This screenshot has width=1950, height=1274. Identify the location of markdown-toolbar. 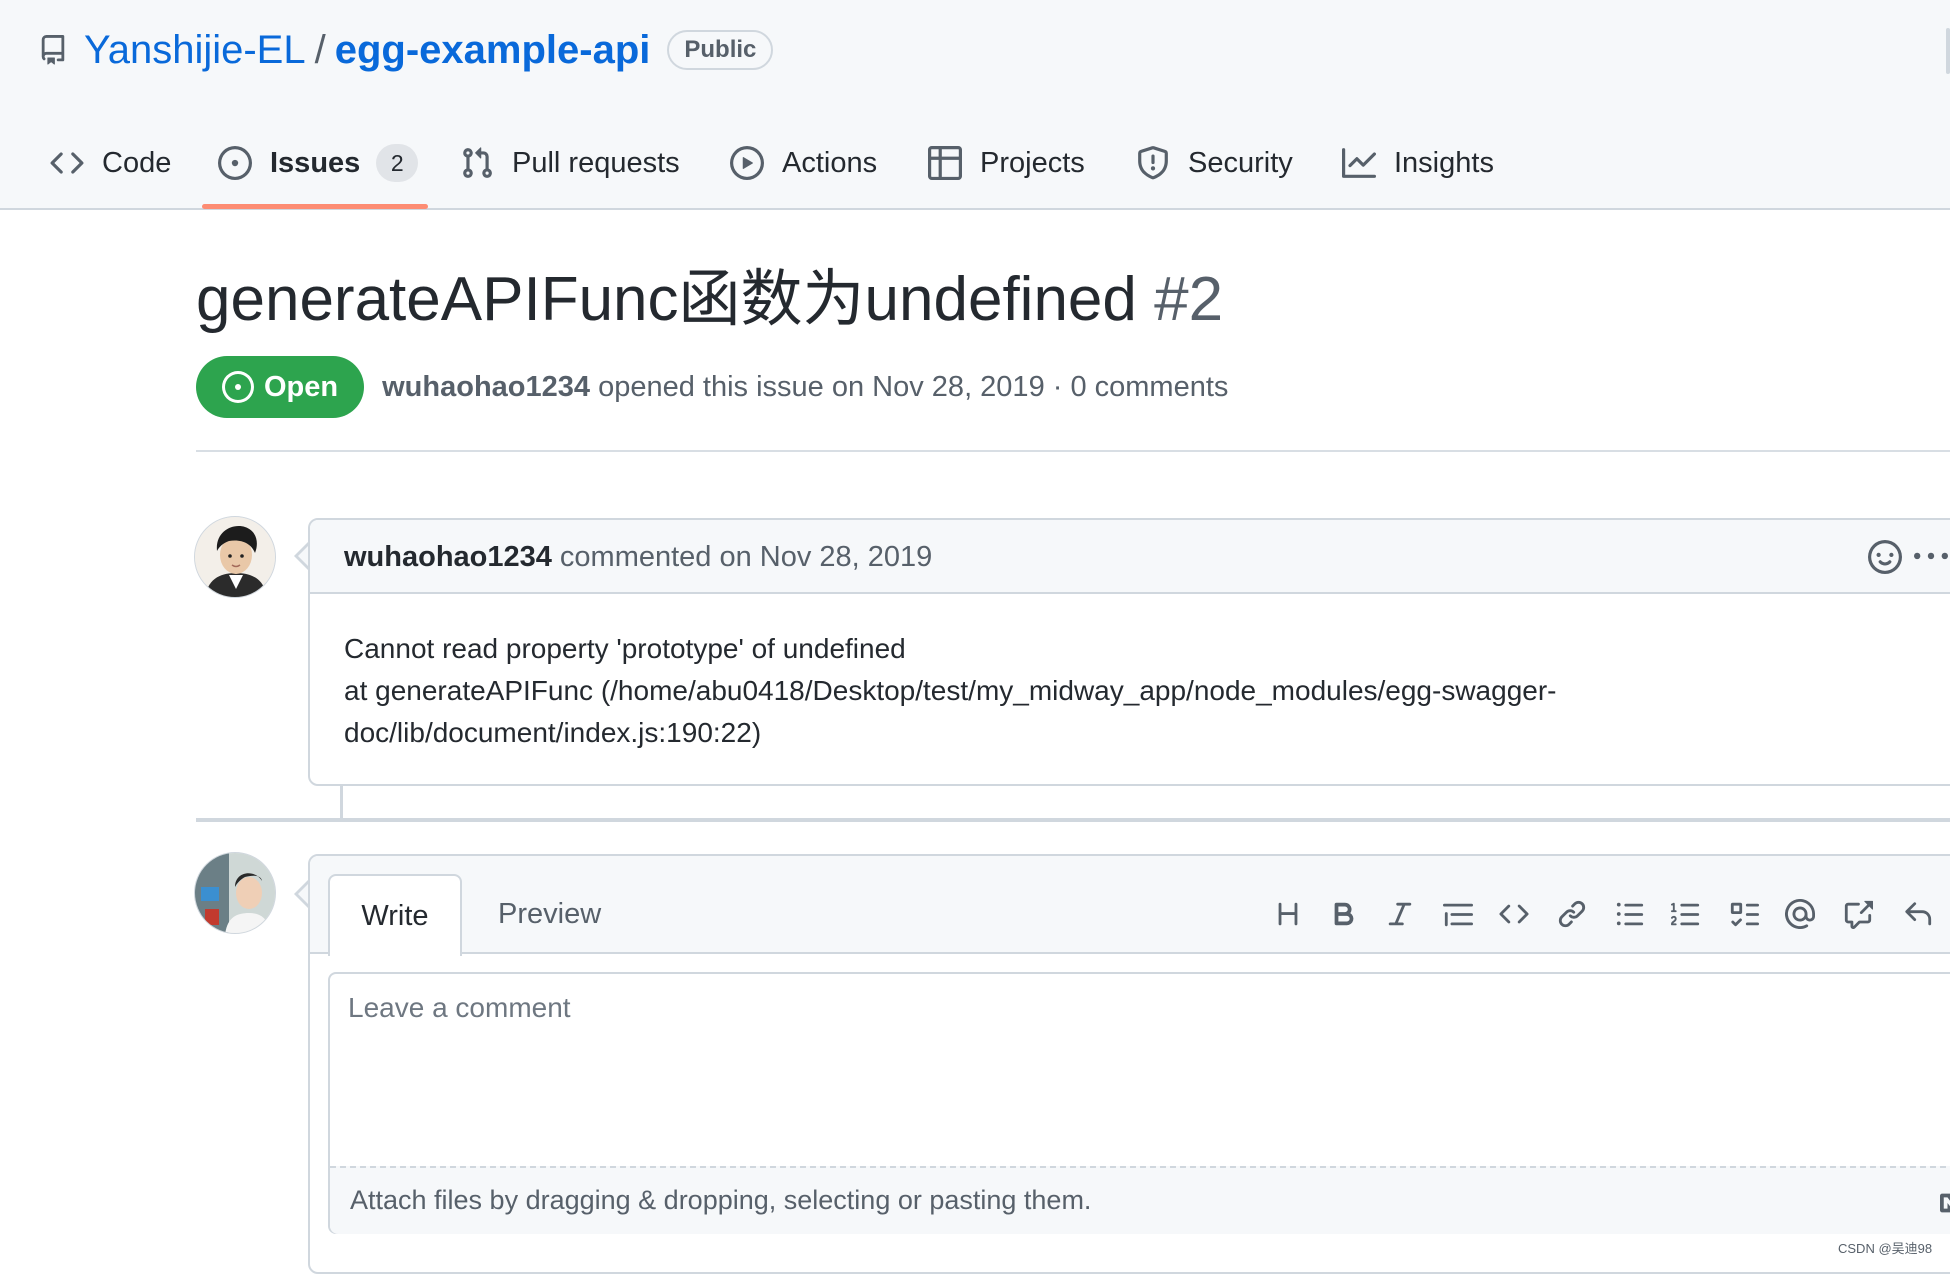
(1130, 914).